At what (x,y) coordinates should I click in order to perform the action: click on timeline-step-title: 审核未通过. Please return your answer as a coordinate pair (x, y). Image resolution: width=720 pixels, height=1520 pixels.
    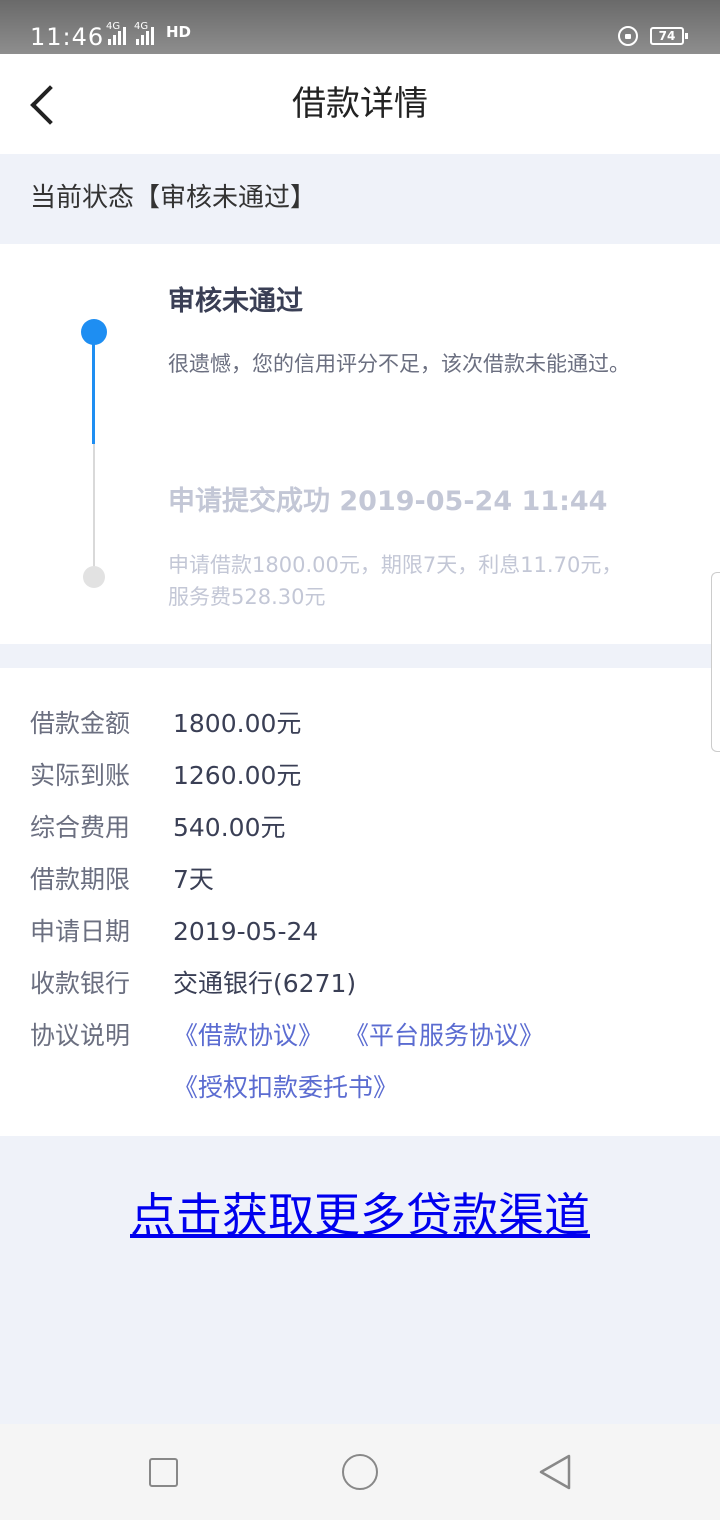
    Looking at the image, I should click on (235, 301).